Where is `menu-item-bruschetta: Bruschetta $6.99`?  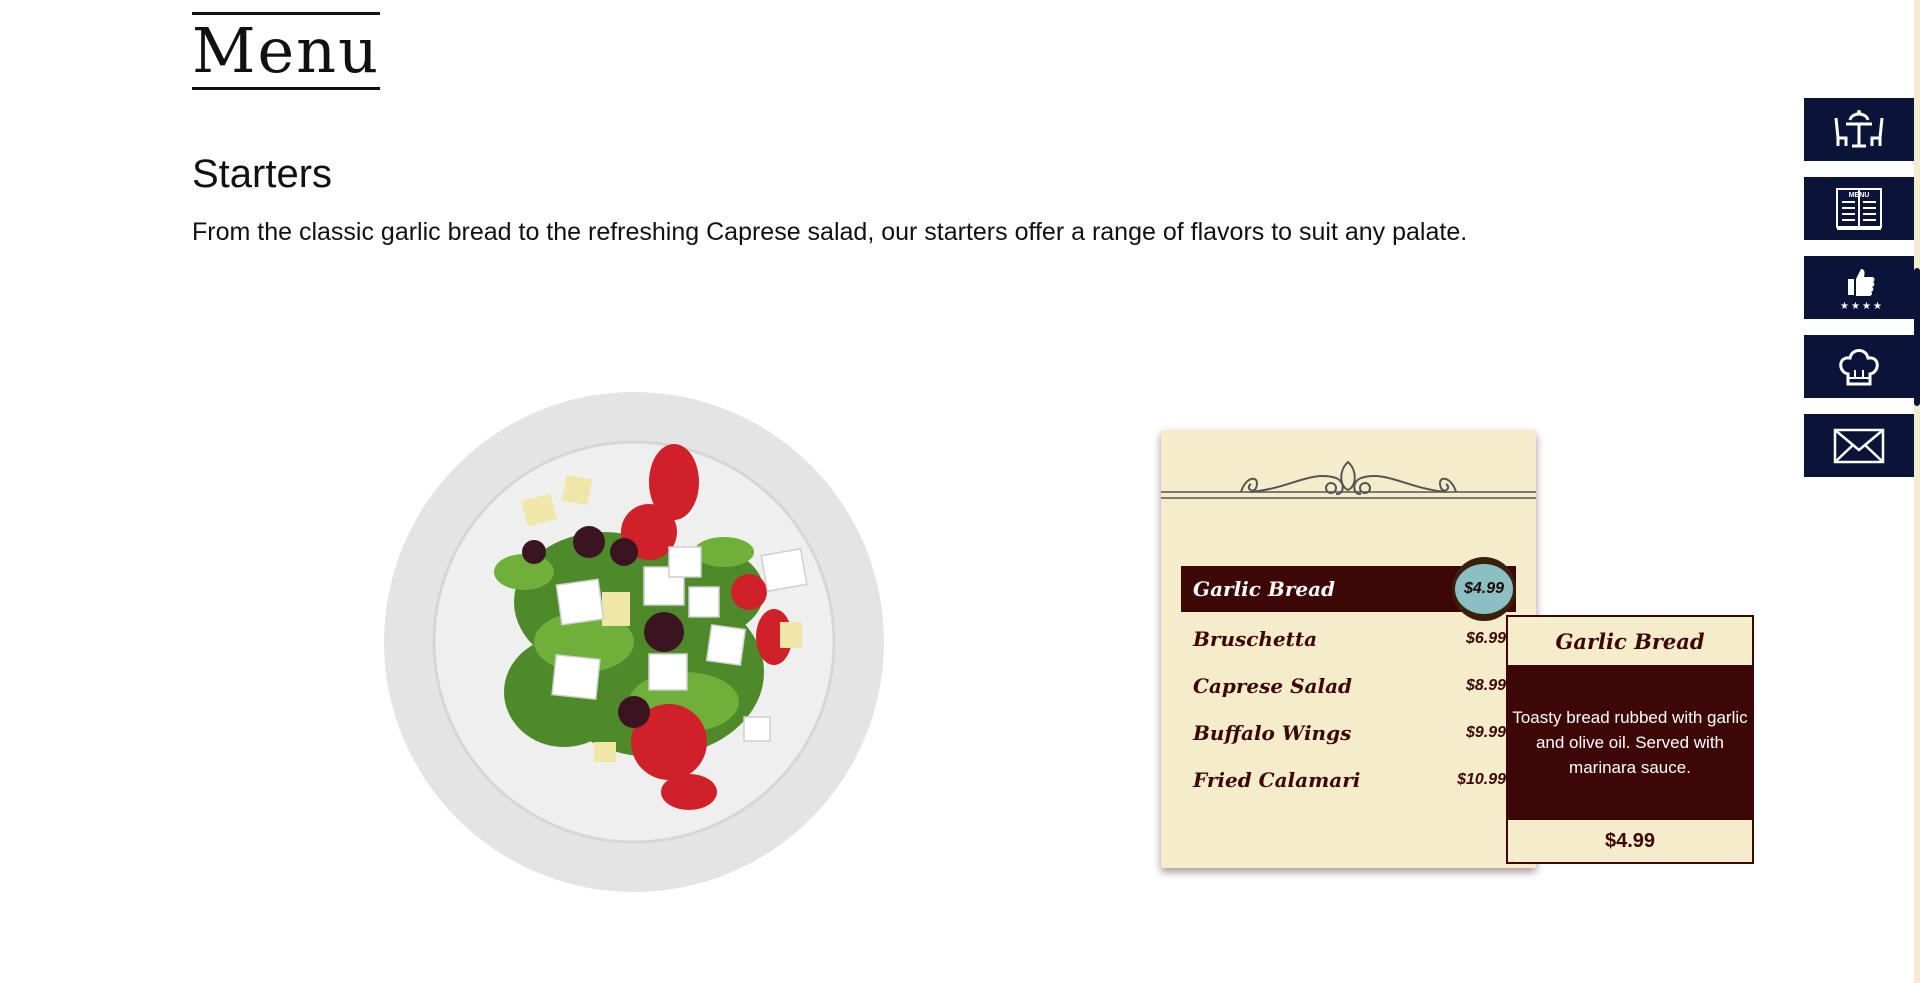
menu-item-bruschetta: Bruschetta $6.99 is located at coordinates (1348, 639).